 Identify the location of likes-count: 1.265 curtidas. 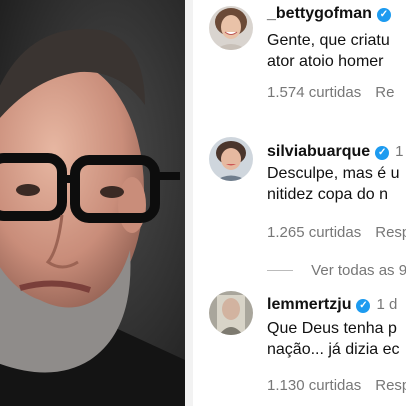
(314, 232).